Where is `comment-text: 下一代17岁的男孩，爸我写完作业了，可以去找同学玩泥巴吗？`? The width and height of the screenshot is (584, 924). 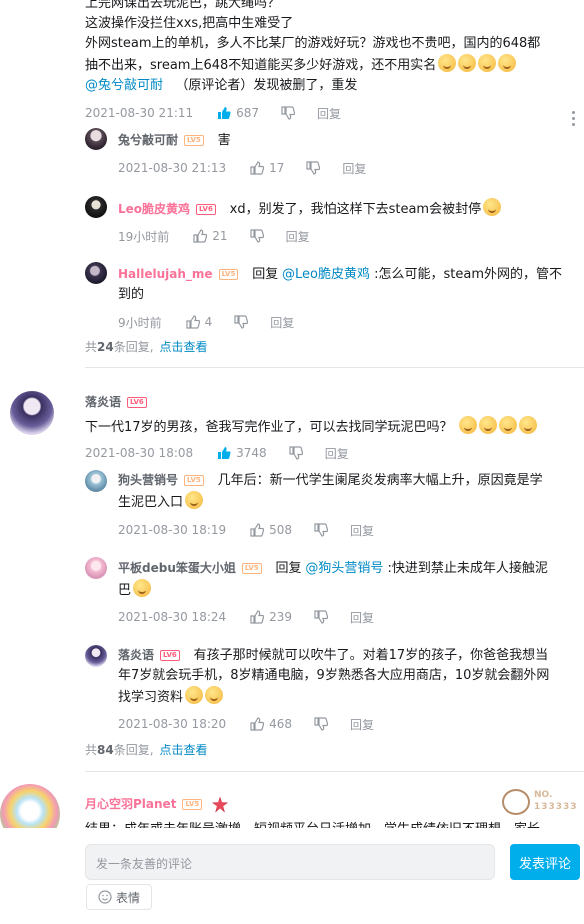
comment-text: 下一代17岁的男孩，爸我写完作业了，可以去找同学玩泥巴吗？ is located at coordinates (269, 427).